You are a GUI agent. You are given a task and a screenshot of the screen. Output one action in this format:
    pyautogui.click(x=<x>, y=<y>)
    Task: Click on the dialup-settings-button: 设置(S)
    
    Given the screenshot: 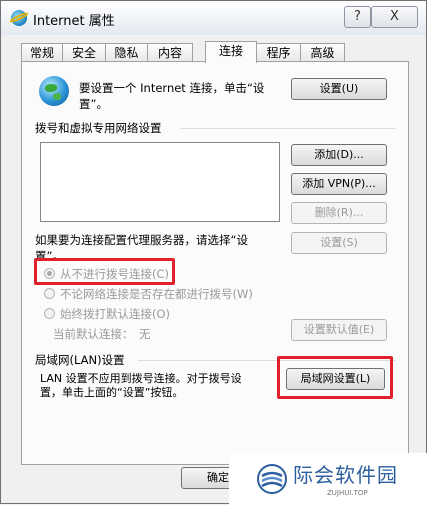 What is the action you would take?
    pyautogui.click(x=339, y=243)
    